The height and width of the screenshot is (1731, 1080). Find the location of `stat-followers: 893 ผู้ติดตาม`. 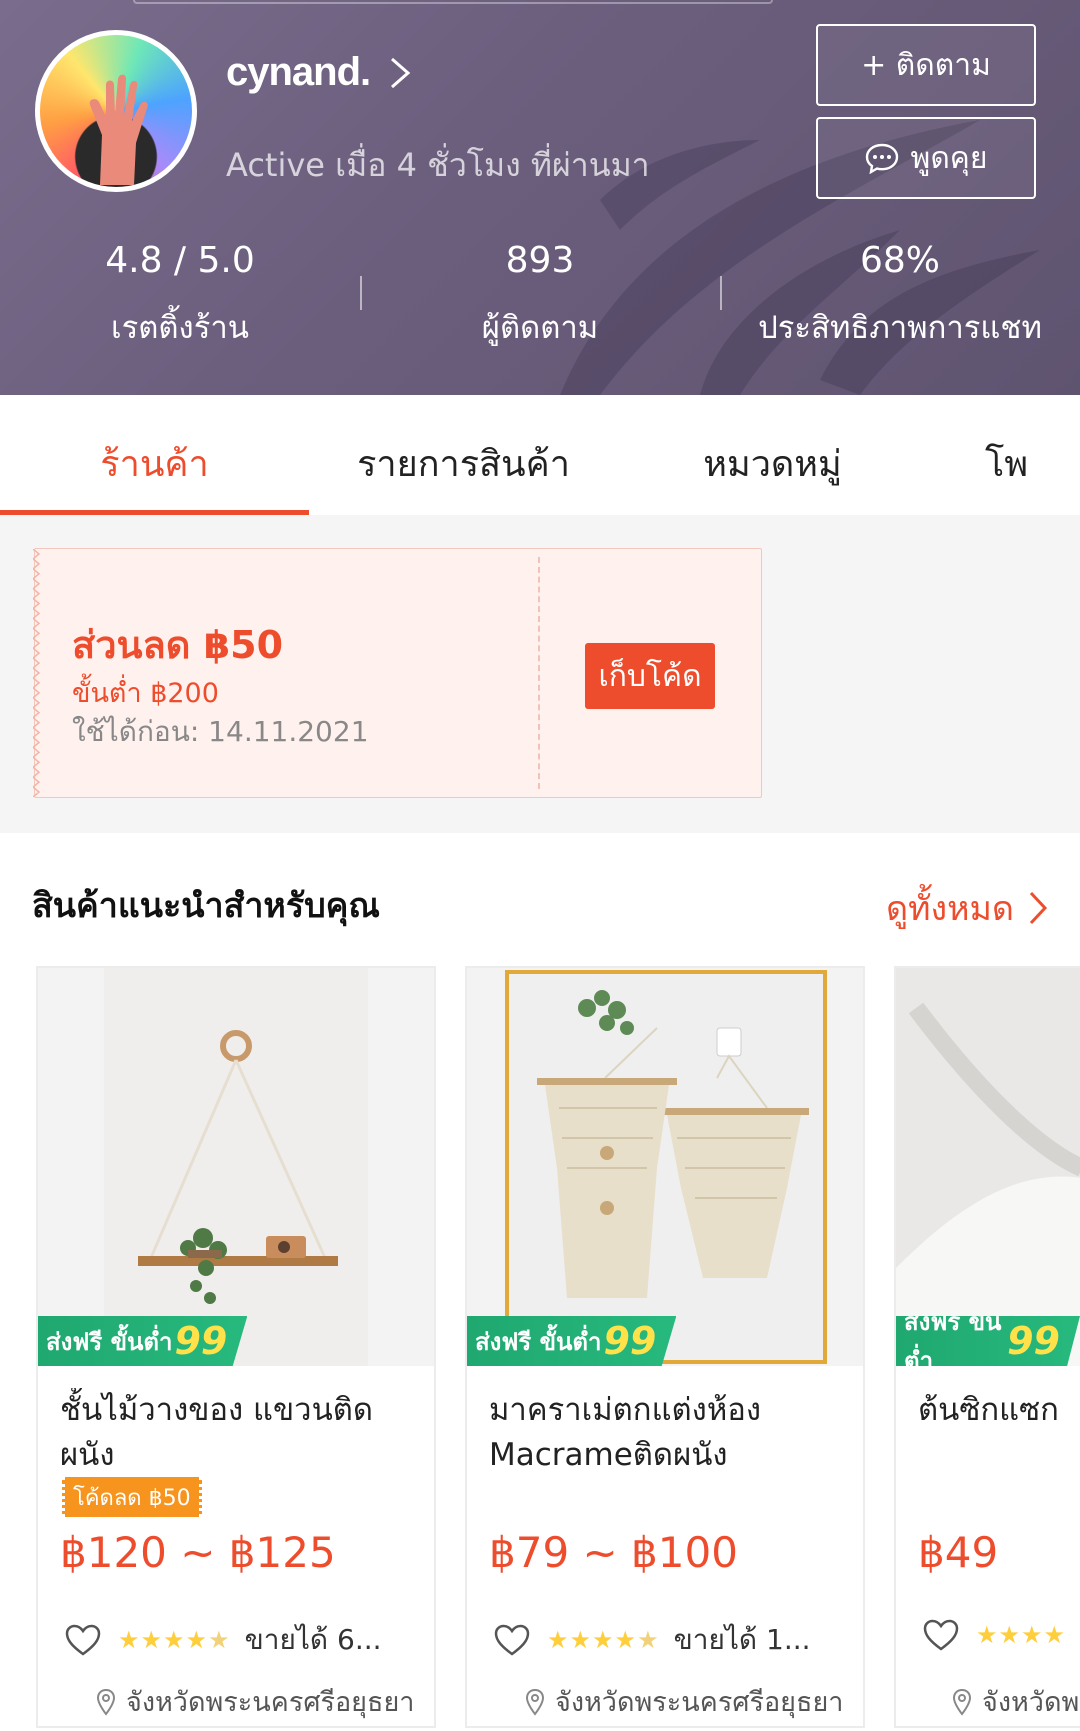

stat-followers: 893 ผู้ติดตาม is located at coordinates (540, 296).